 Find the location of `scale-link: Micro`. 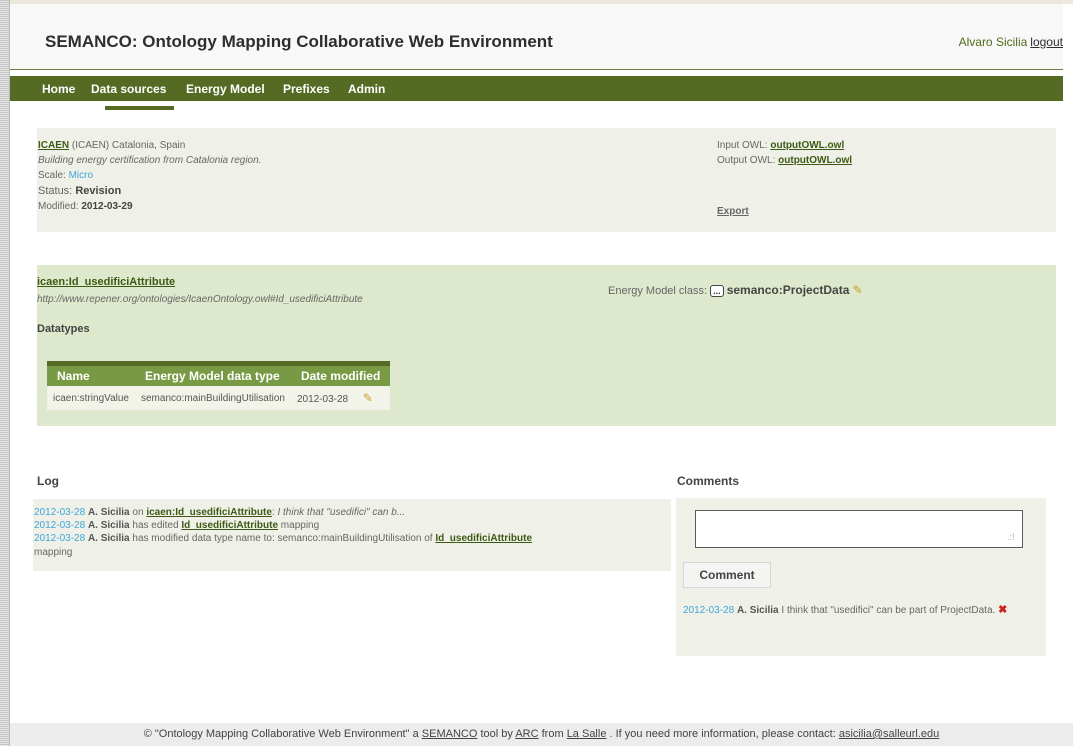

scale-link: Micro is located at coordinates (81, 175).